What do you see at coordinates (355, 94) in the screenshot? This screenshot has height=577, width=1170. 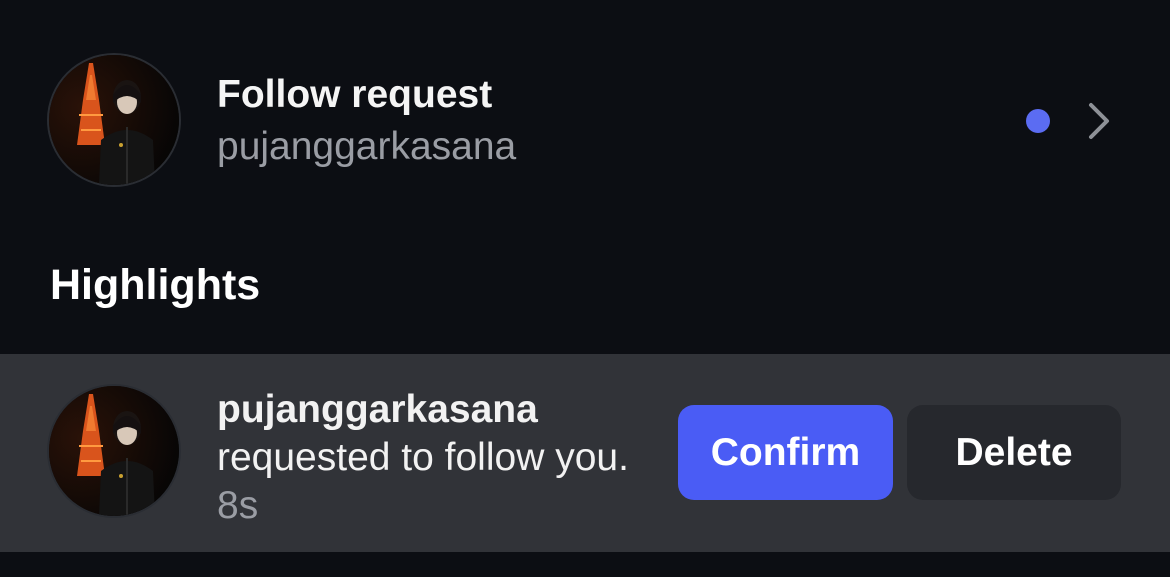 I see `follow-request-title: Follow request` at bounding box center [355, 94].